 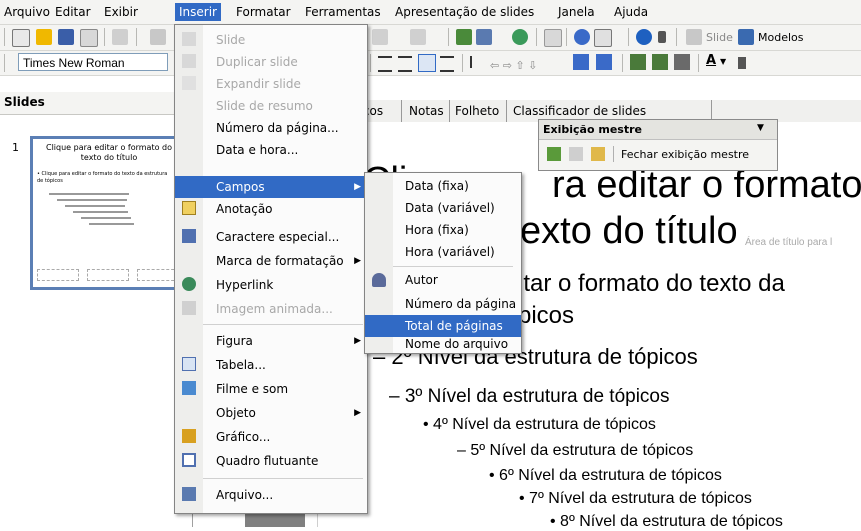 I want to click on insert-figure-item: Figura ▶, so click(x=271, y=341).